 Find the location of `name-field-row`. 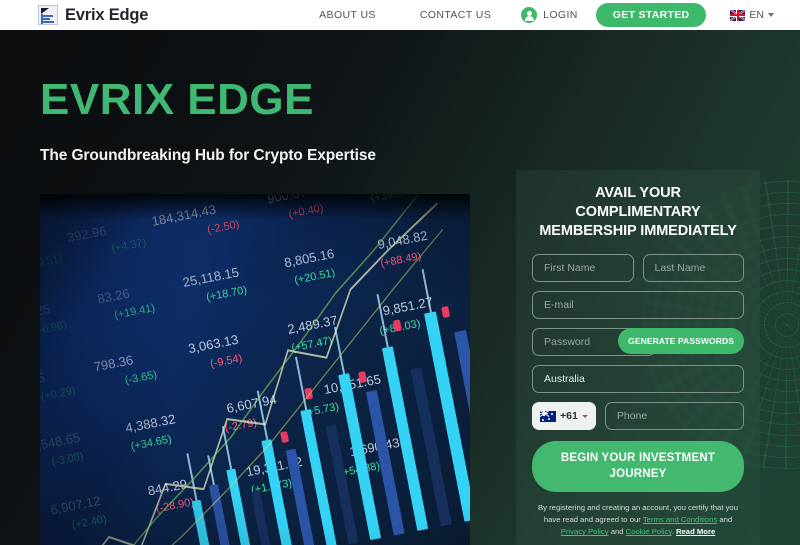

name-field-row is located at coordinates (638, 268).